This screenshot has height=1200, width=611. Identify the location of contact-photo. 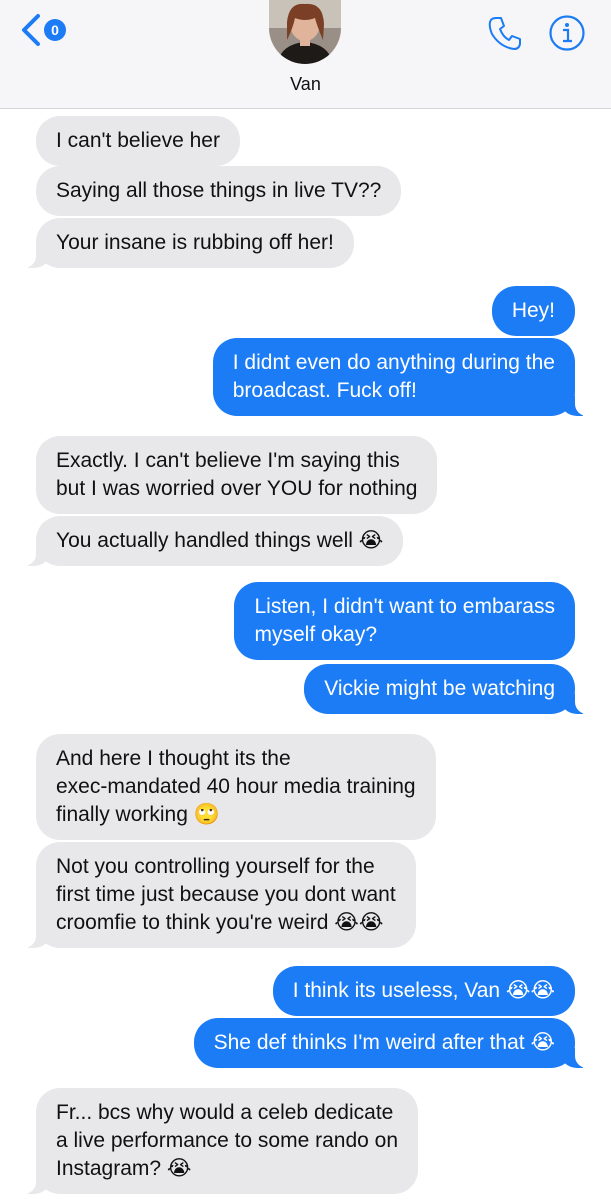
(305, 32).